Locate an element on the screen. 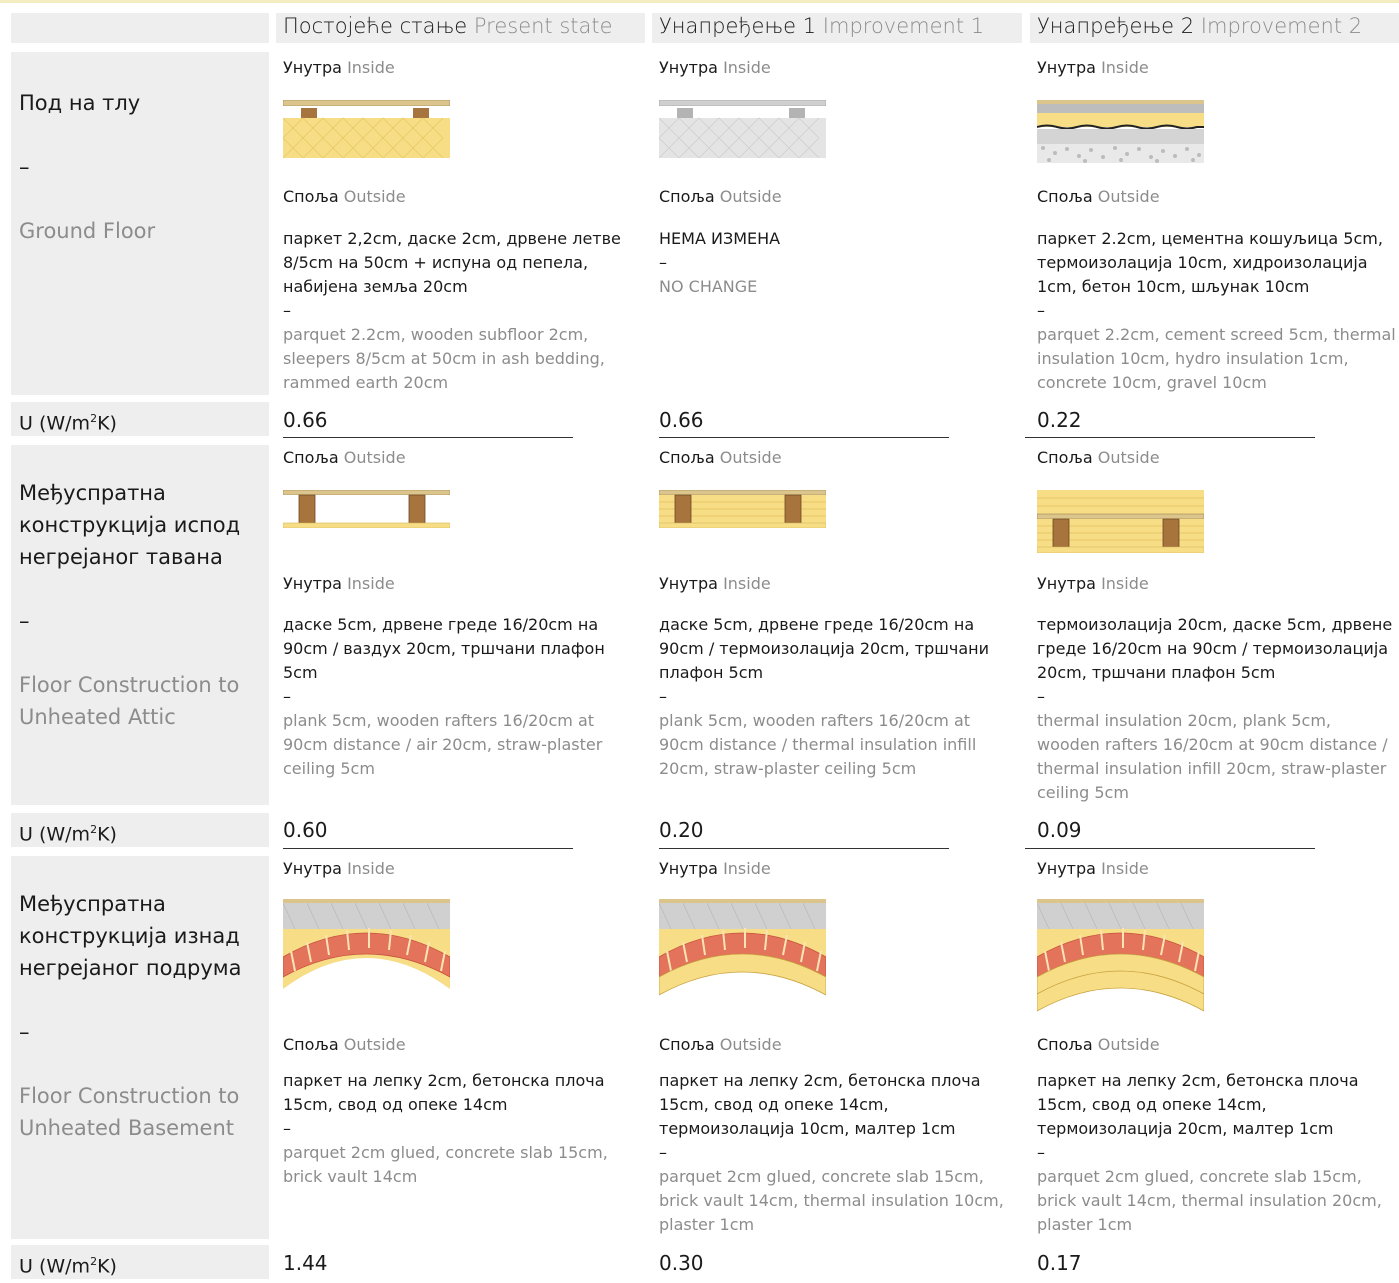 The image size is (1399, 1283). ground-floor-title: Под на тлу – Ground Floor is located at coordinates (87, 167).